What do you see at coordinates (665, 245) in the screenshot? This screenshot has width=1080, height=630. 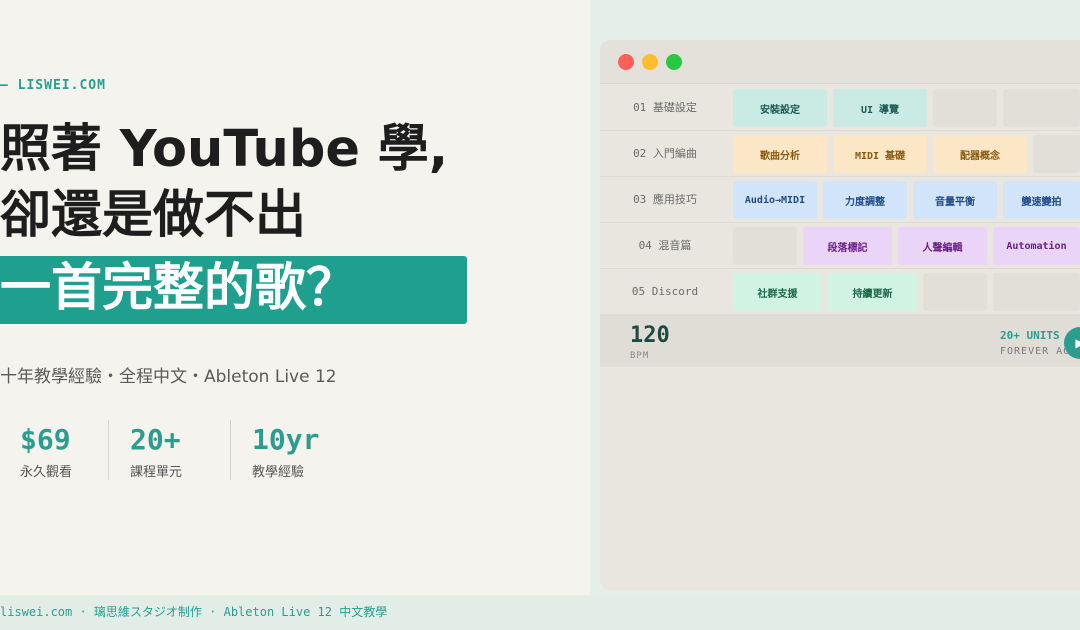 I see `track-label: 04 混音篇` at bounding box center [665, 245].